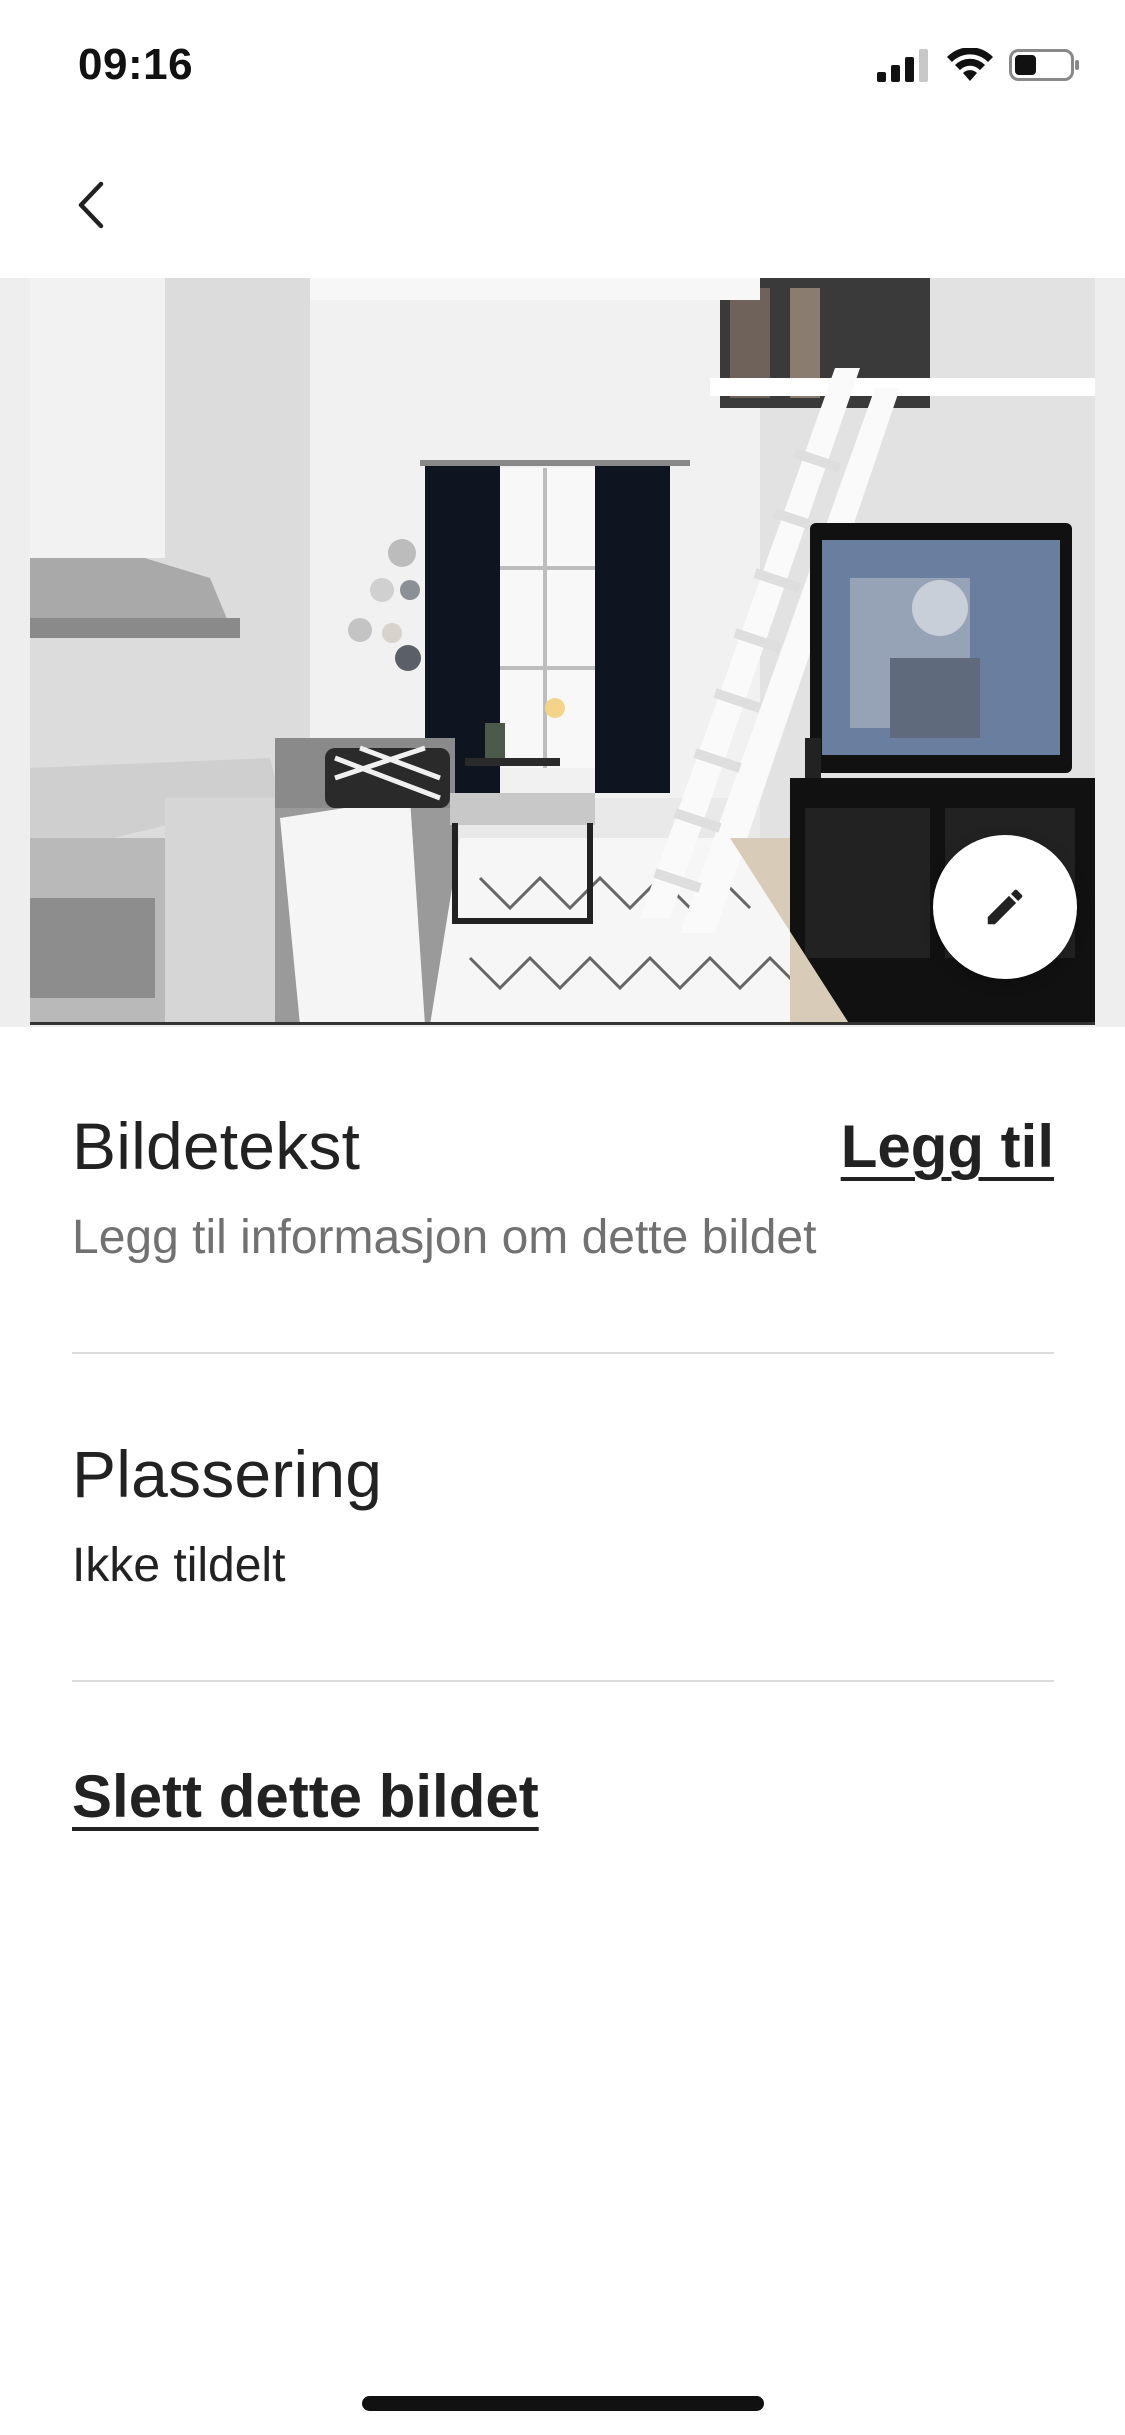 This screenshot has height=2435, width=1125. Describe the element at coordinates (563, 1514) in the screenshot. I see `location-section: Plassering Ikke tildelt` at that location.